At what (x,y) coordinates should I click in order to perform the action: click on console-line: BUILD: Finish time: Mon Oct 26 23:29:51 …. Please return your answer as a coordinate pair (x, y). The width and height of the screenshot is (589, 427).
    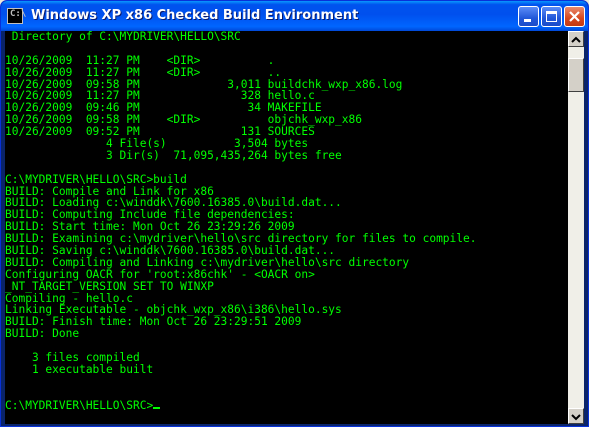
    Looking at the image, I should click on (153, 322).